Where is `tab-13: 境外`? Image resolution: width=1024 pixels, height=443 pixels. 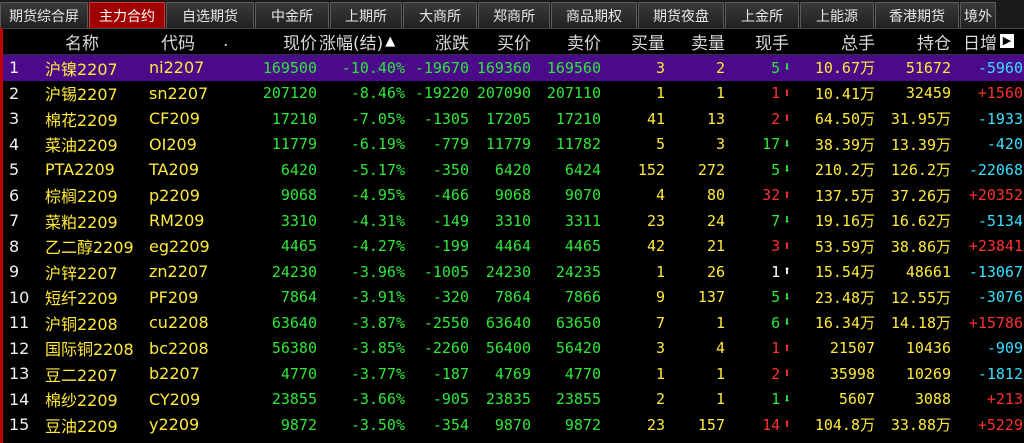
tab-13: 境外 is located at coordinates (978, 15).